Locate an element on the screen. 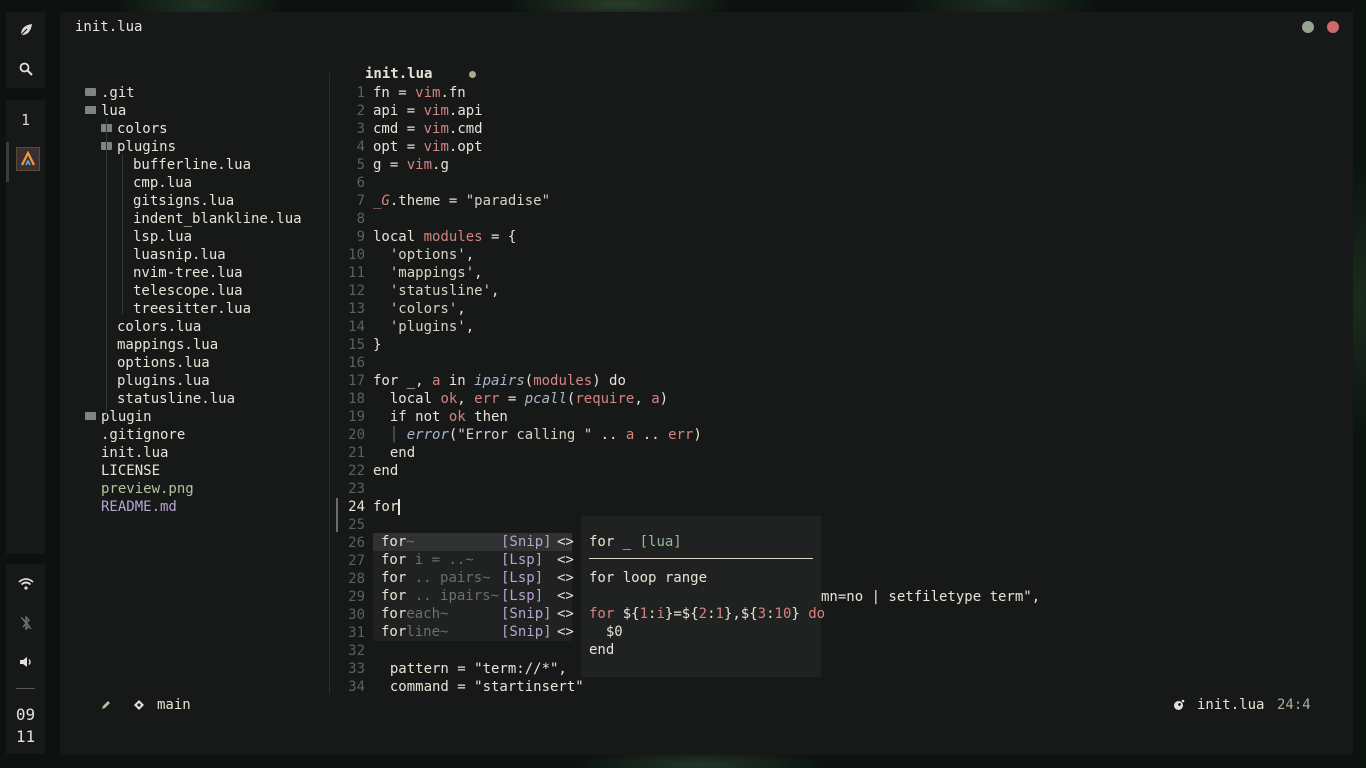 Image resolution: width=1366 pixels, height=768 pixels. tree-item-label: lua is located at coordinates (114, 111).